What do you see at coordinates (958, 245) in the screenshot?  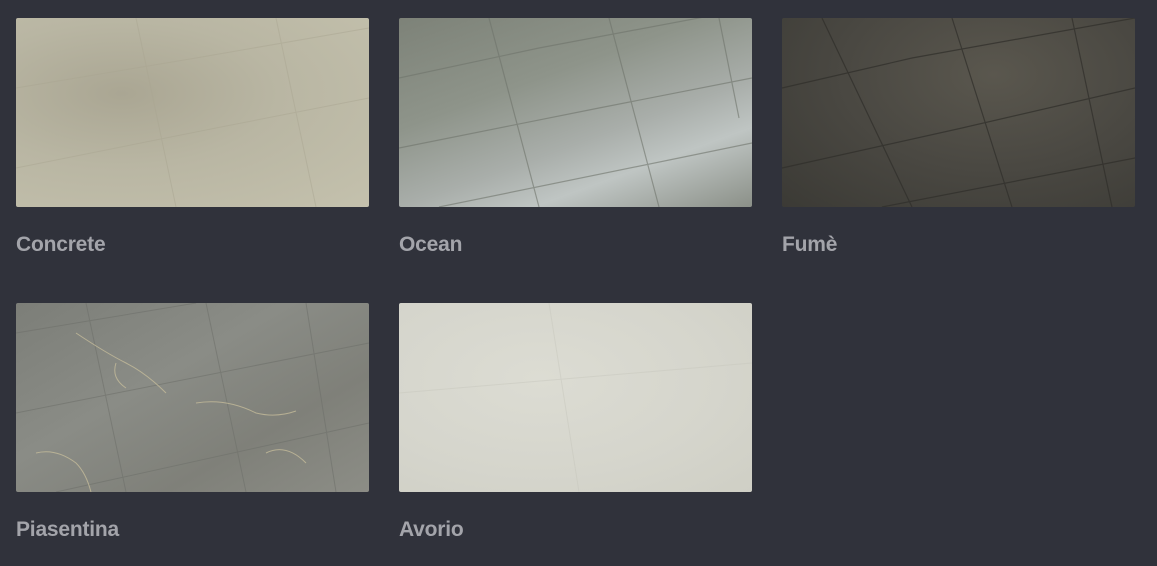 I see `tile-name-fume: Fumè` at bounding box center [958, 245].